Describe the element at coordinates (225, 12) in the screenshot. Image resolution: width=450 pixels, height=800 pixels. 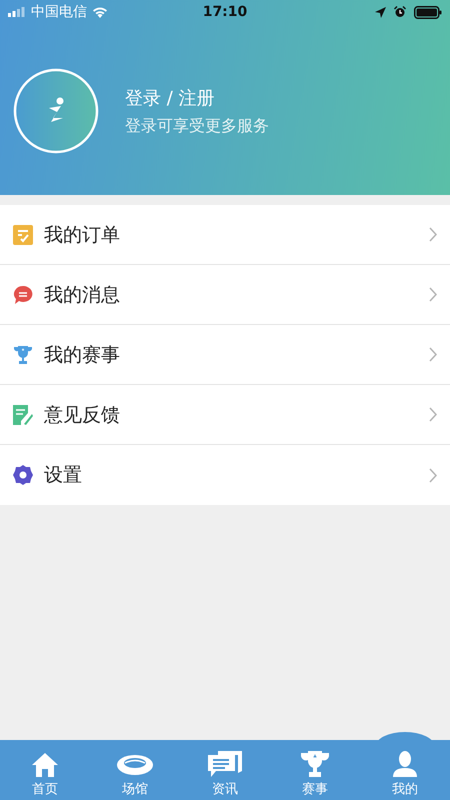
I see `status-time: 17:10` at that location.